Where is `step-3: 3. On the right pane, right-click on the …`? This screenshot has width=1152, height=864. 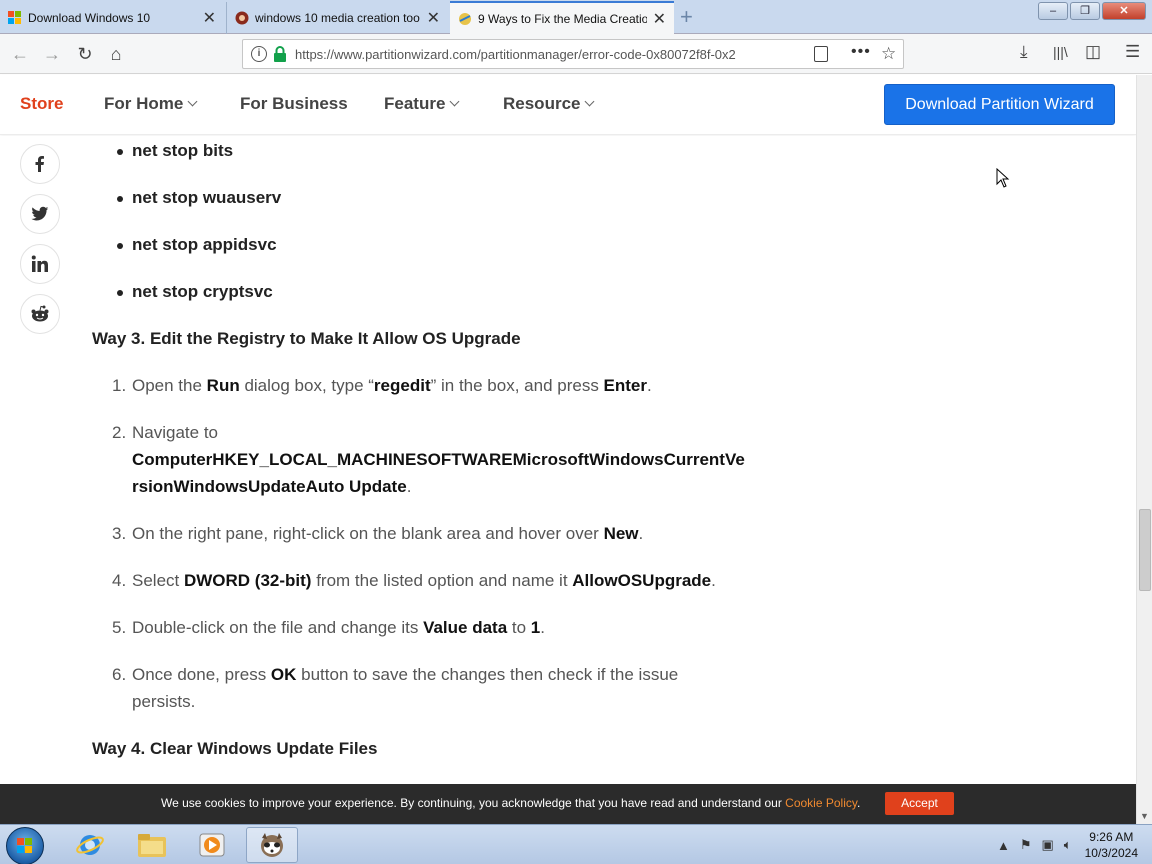 step-3: 3. On the right pane, right-click on the … is located at coordinates (427, 533).